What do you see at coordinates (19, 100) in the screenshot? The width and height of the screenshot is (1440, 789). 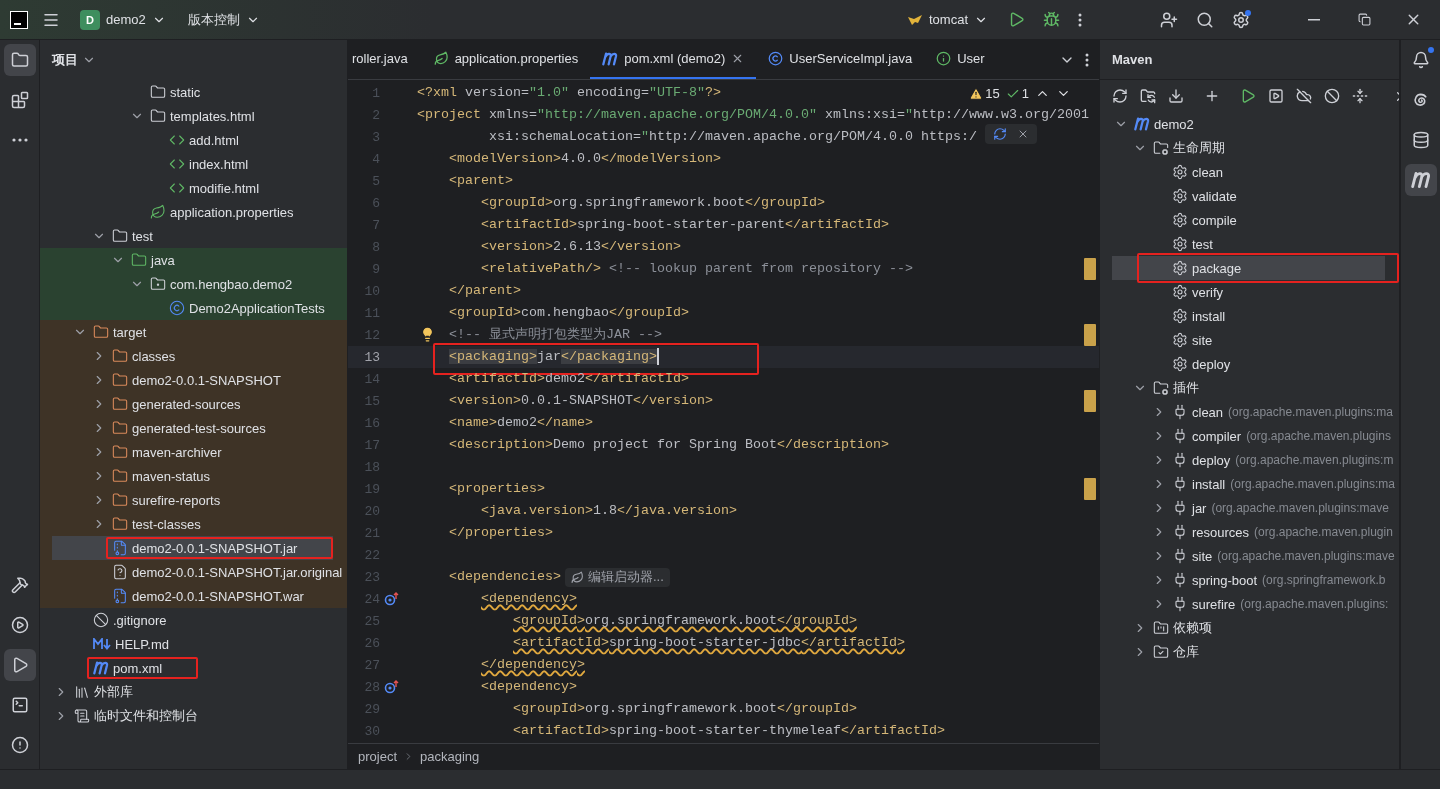 I see `structure-icon` at bounding box center [19, 100].